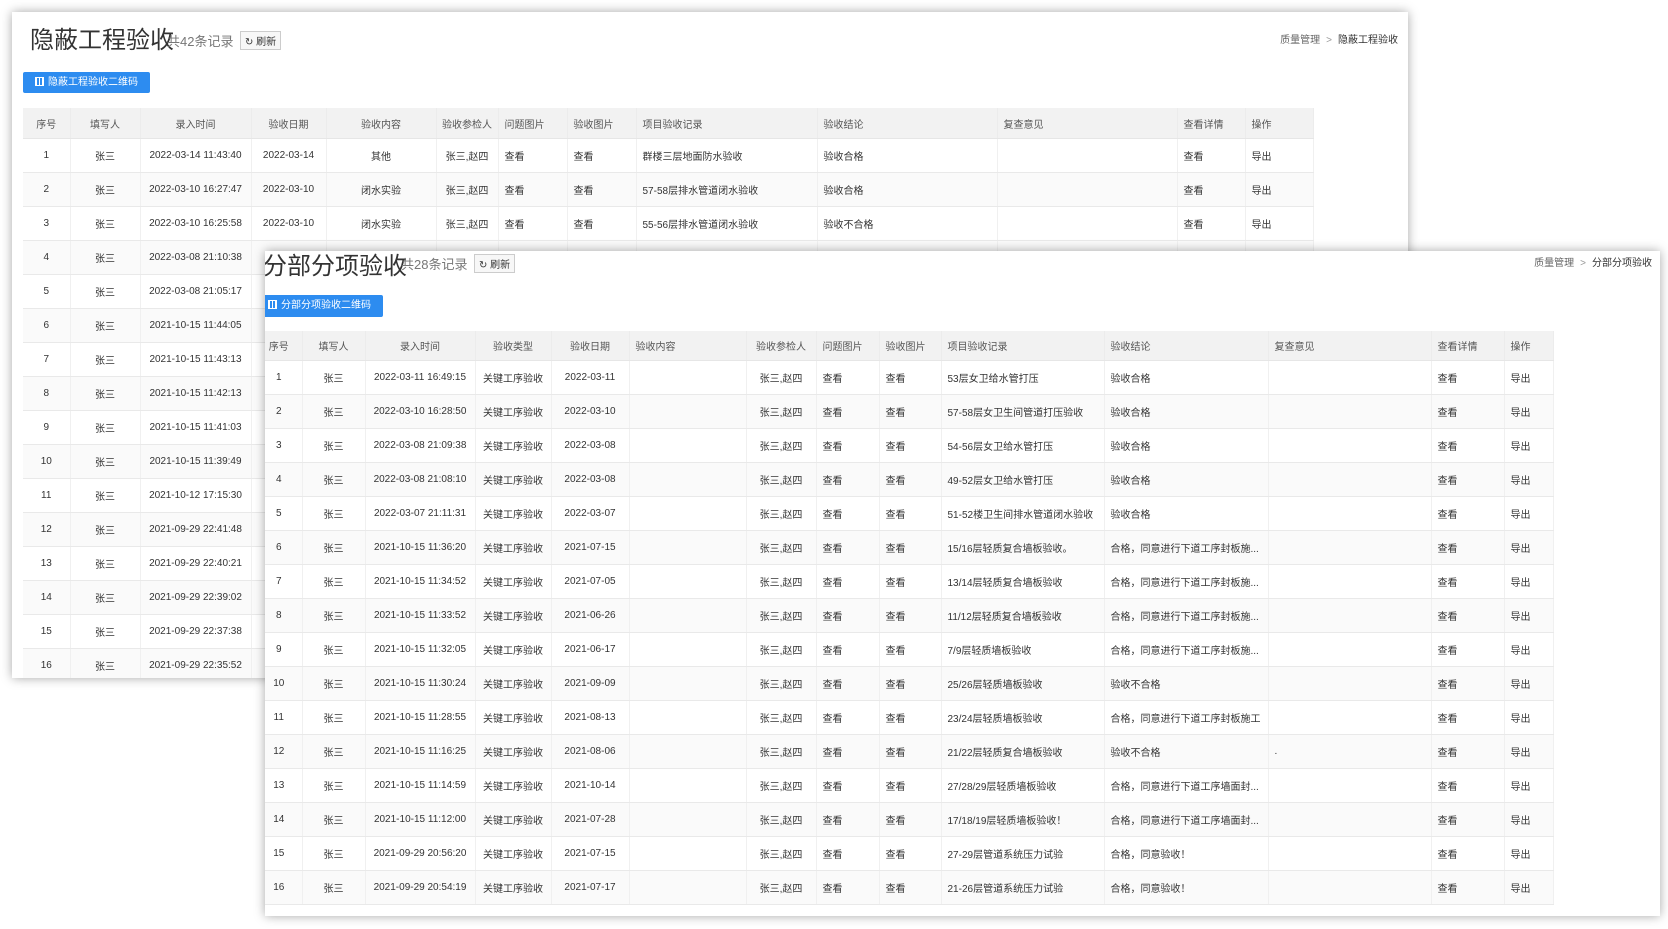 This screenshot has width=1668, height=929. Describe the element at coordinates (93, 82) in the screenshot. I see `qr-button-label: 隐蔽工程验收二维码` at that location.